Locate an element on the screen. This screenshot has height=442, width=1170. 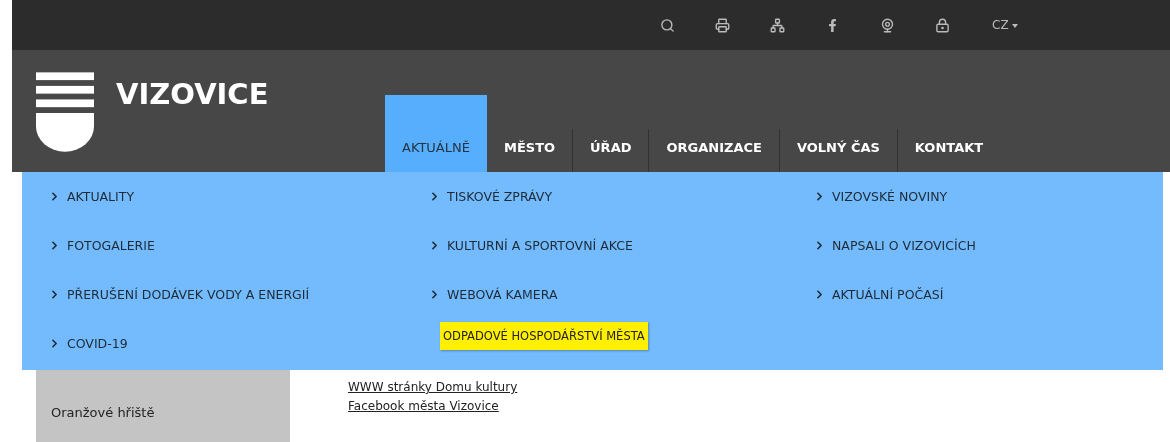
menu-item: TISKOVÉ ZPRÁVY is located at coordinates (620, 196).